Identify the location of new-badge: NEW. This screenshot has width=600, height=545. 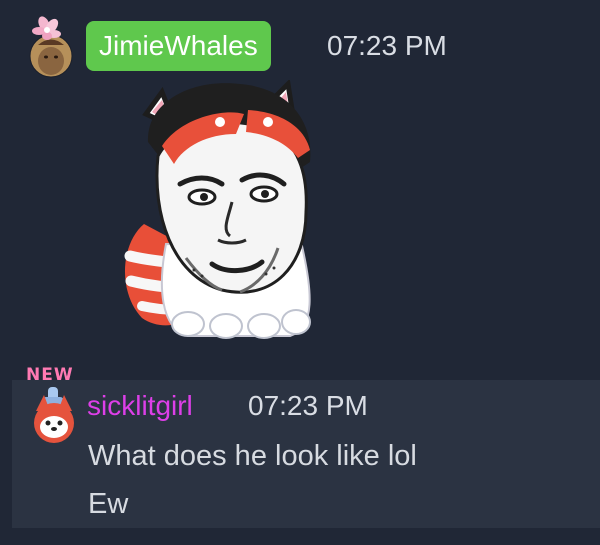
(50, 375).